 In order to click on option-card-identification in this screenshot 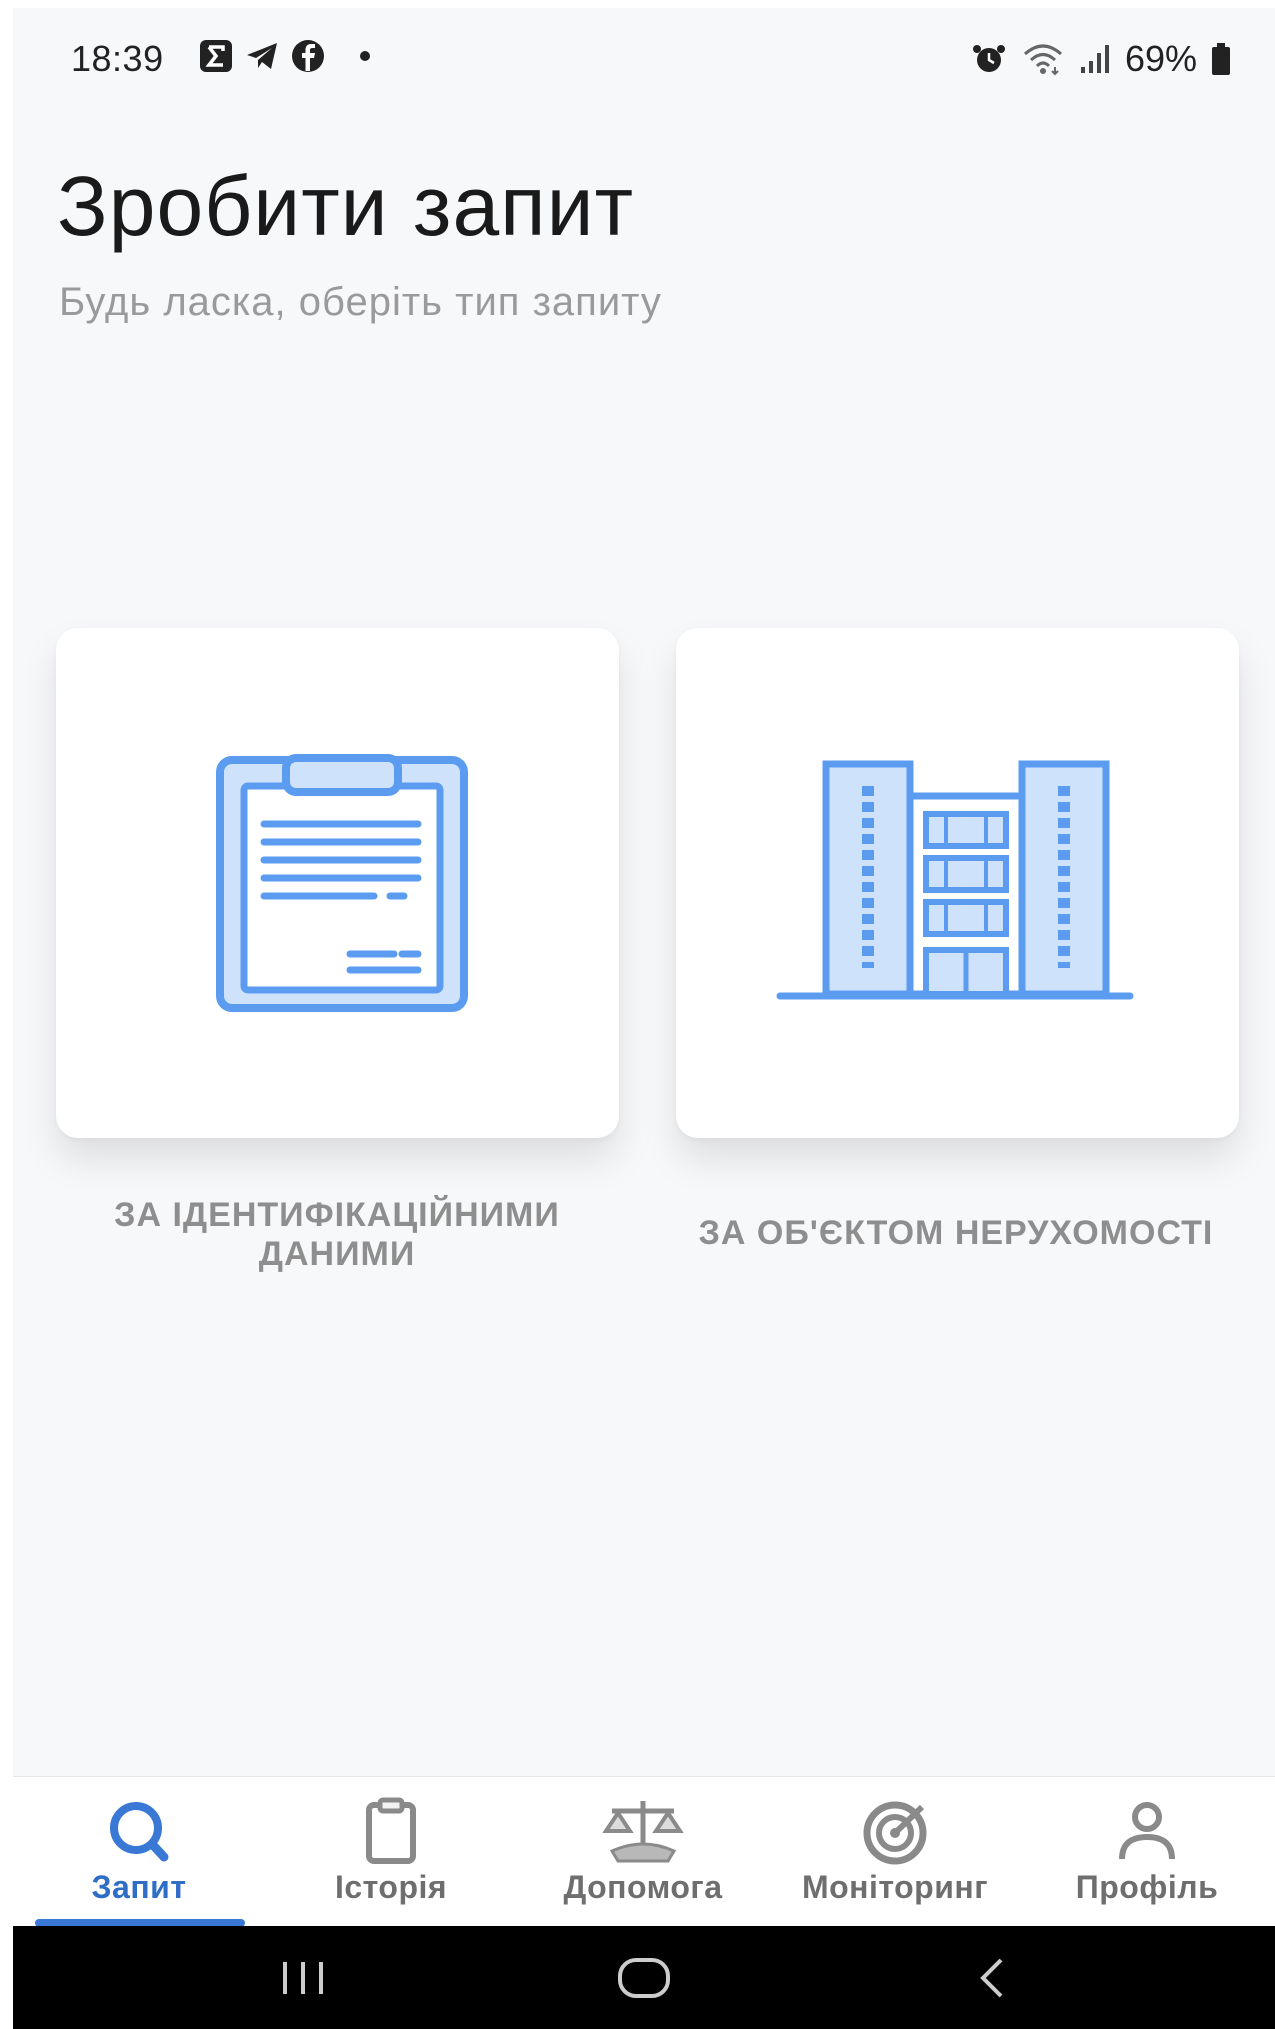, I will do `click(337, 883)`.